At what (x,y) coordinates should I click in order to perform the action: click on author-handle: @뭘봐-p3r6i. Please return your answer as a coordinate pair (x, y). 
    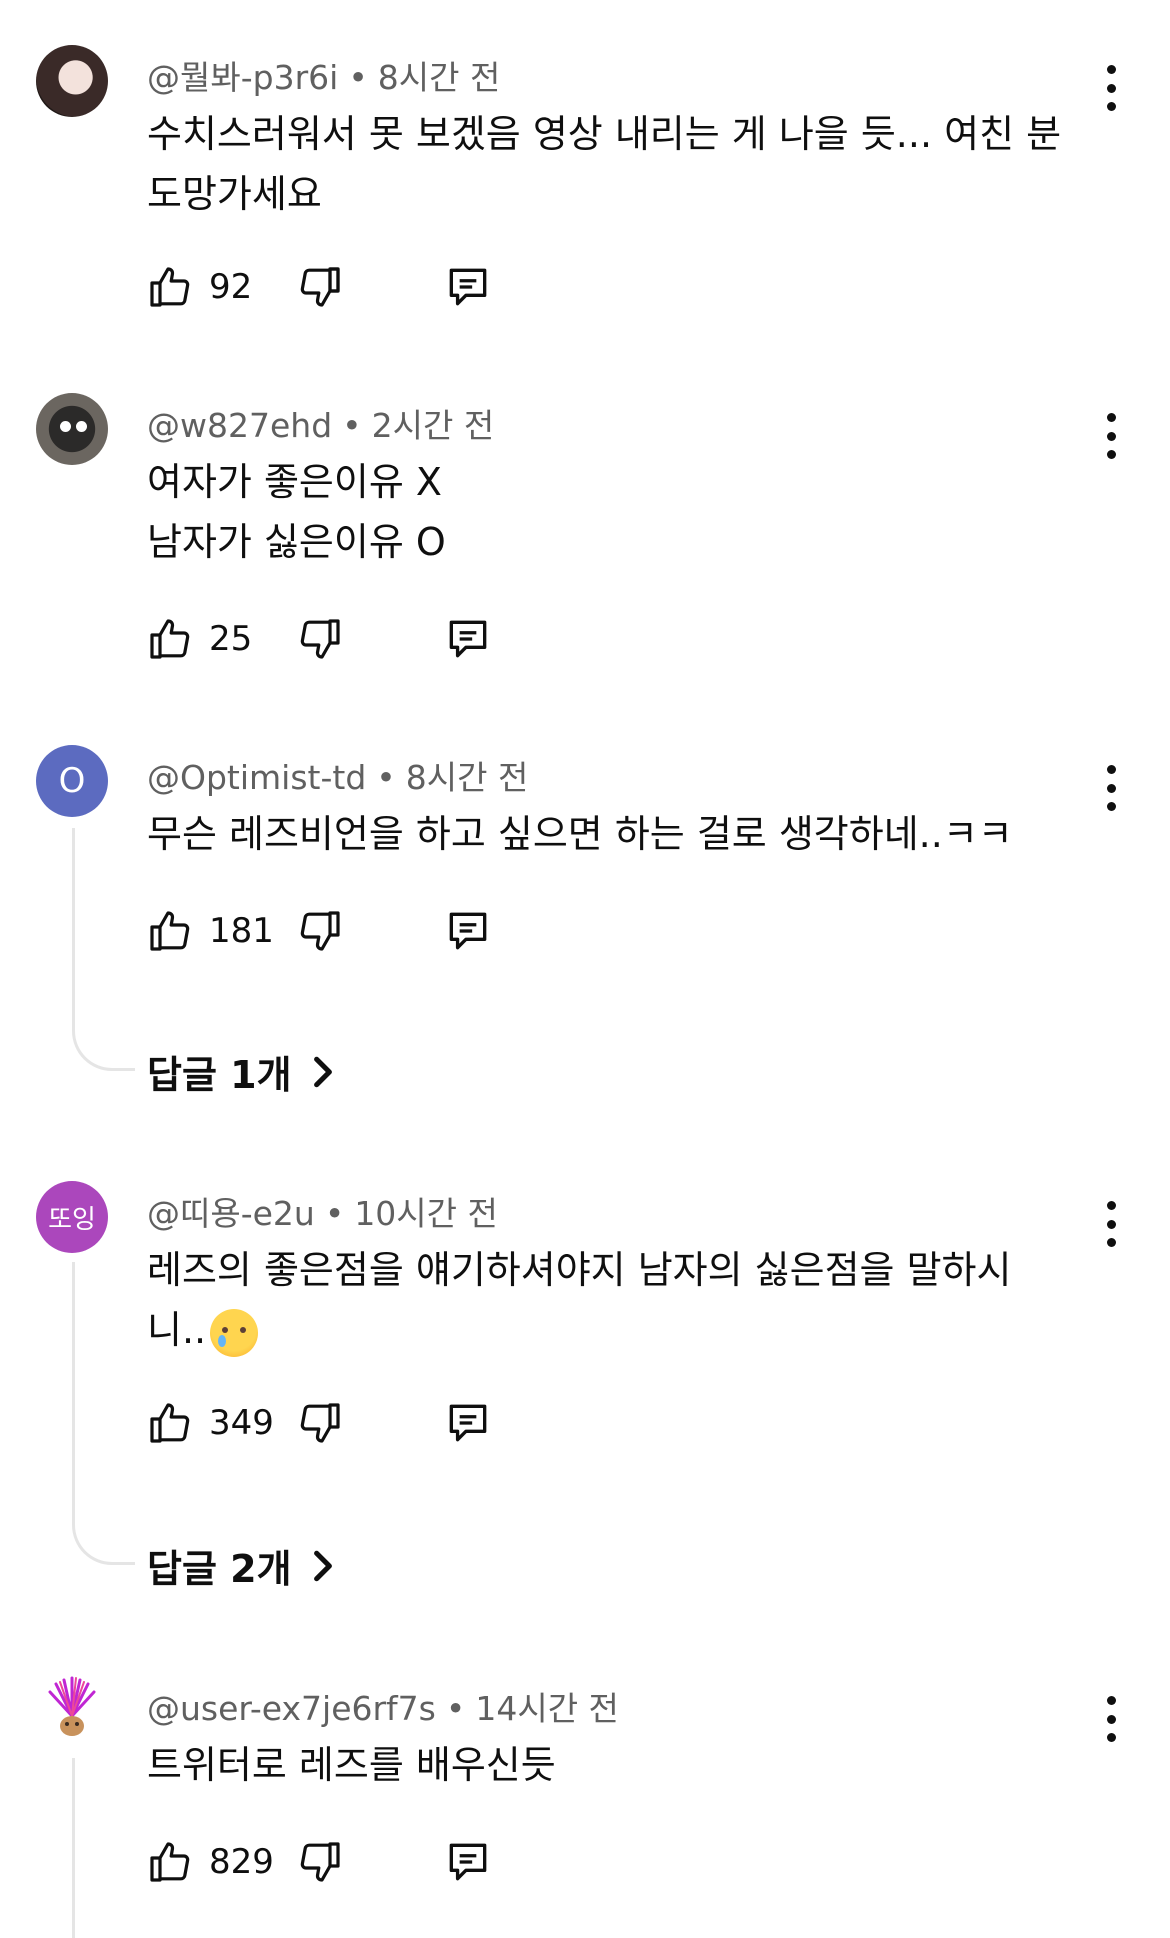
    Looking at the image, I should click on (242, 77).